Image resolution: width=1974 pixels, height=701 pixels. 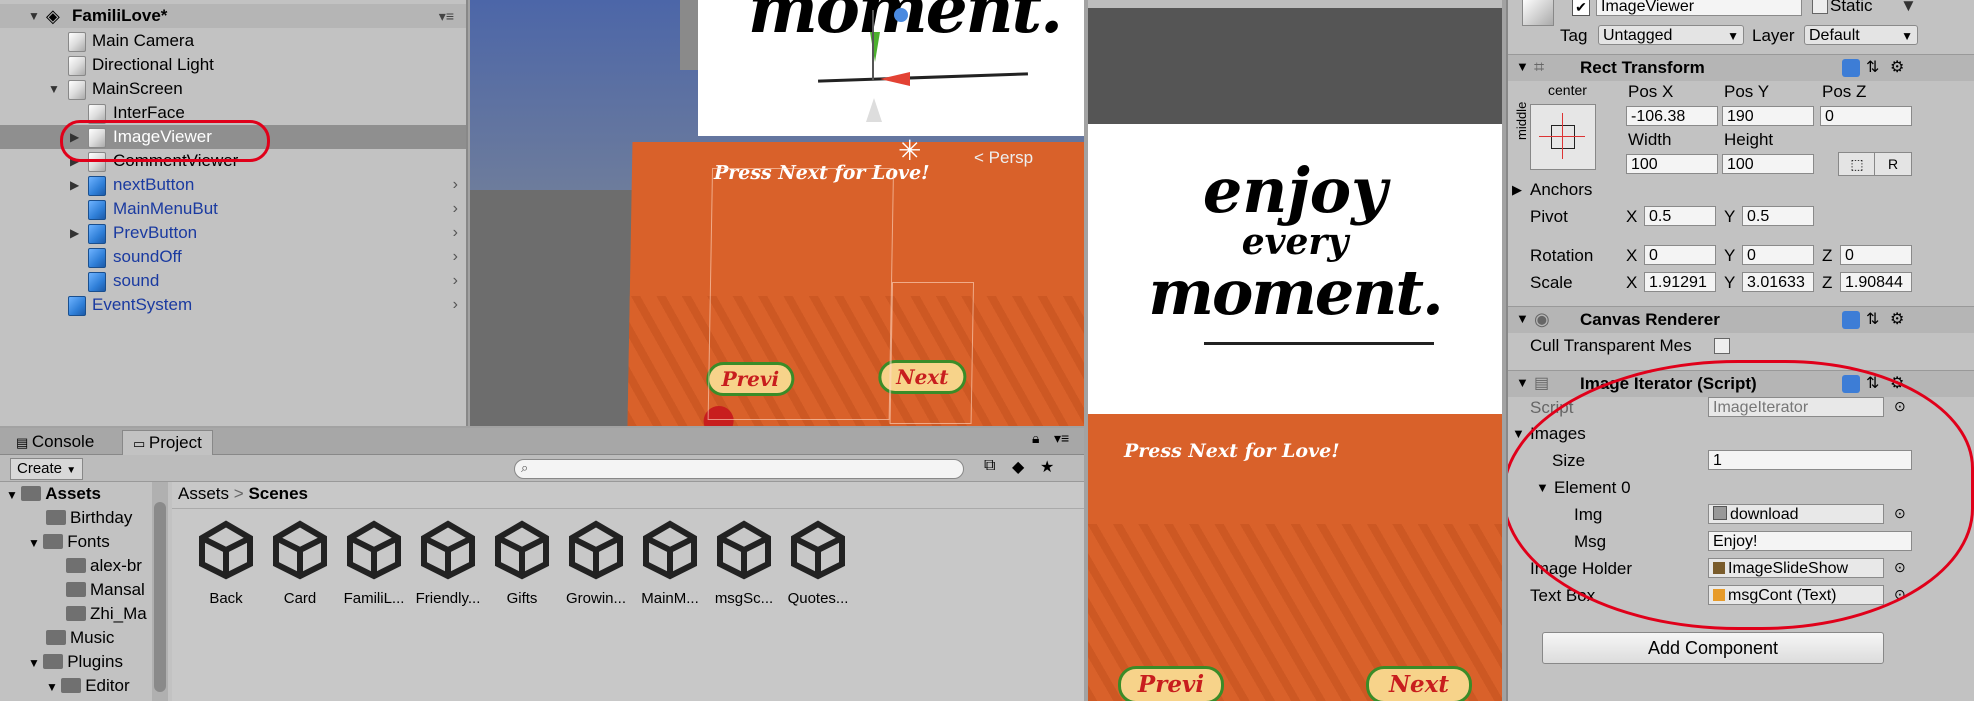 I want to click on search-input: ⌕, so click(x=739, y=469).